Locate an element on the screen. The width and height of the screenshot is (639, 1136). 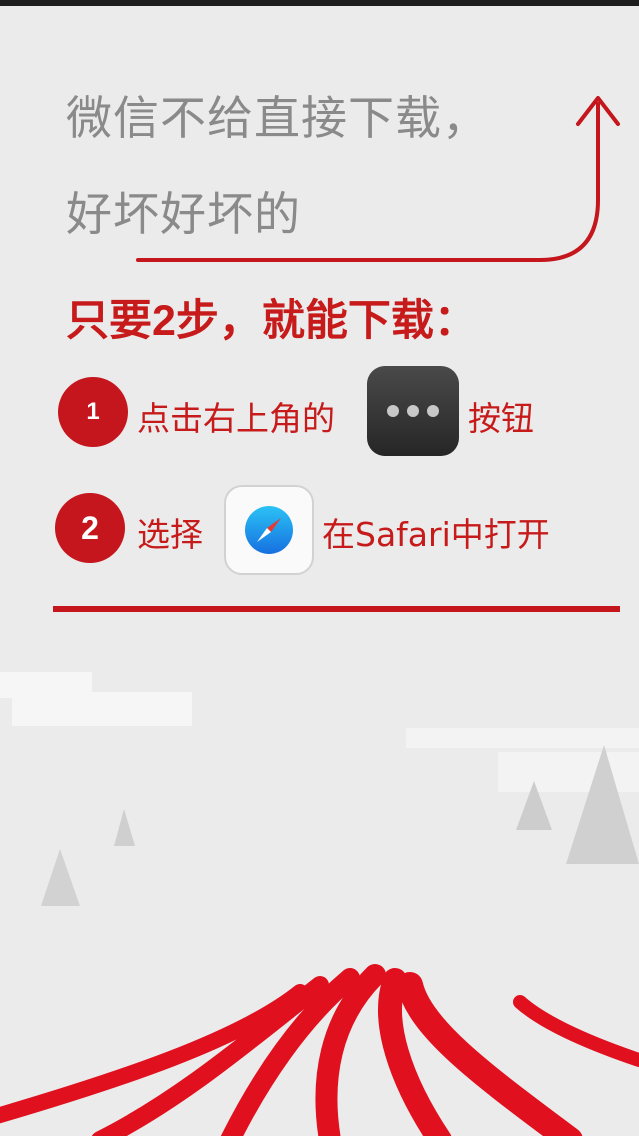
step-2-badge: 2 is located at coordinates (90, 528).